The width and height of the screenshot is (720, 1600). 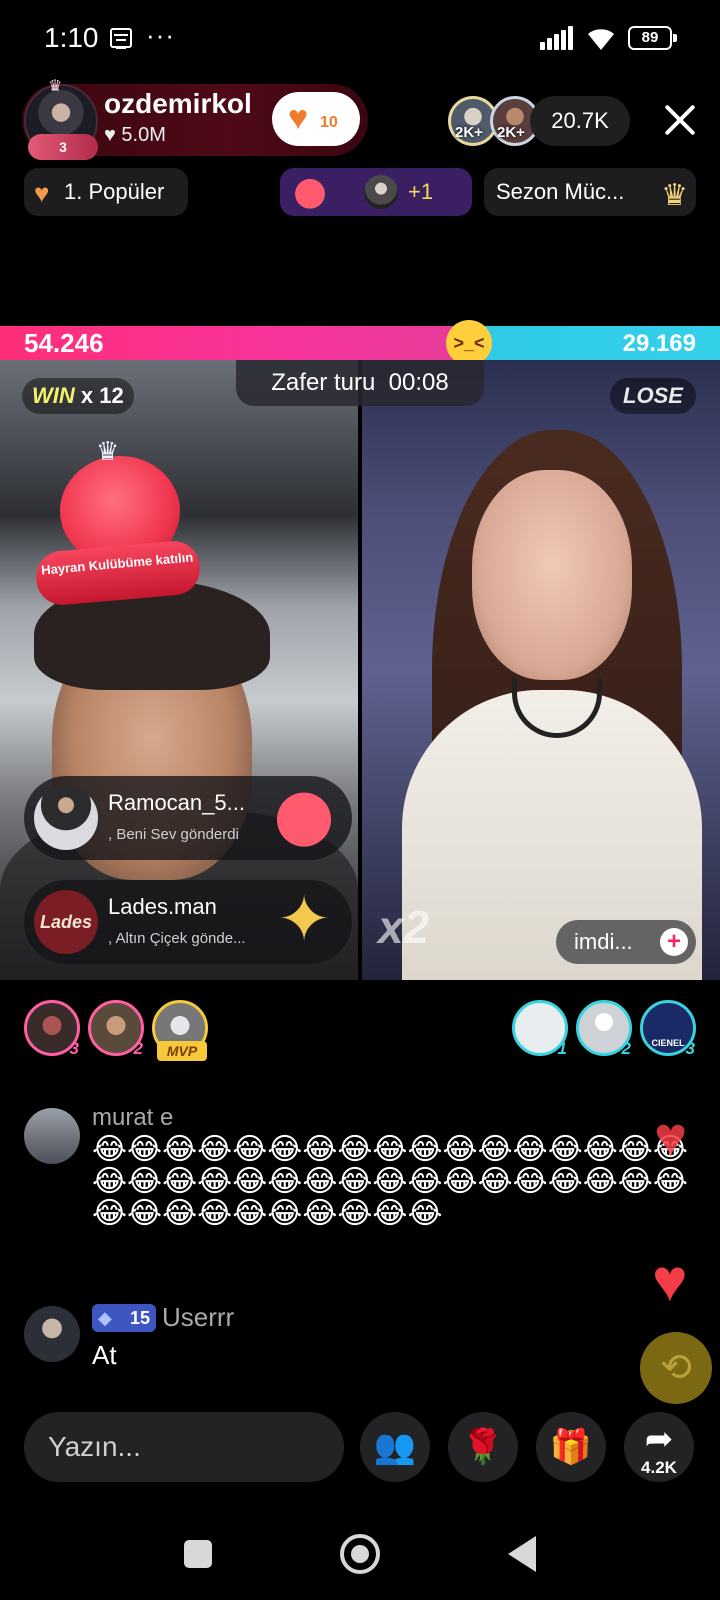 What do you see at coordinates (360, 1554) in the screenshot?
I see `home-button` at bounding box center [360, 1554].